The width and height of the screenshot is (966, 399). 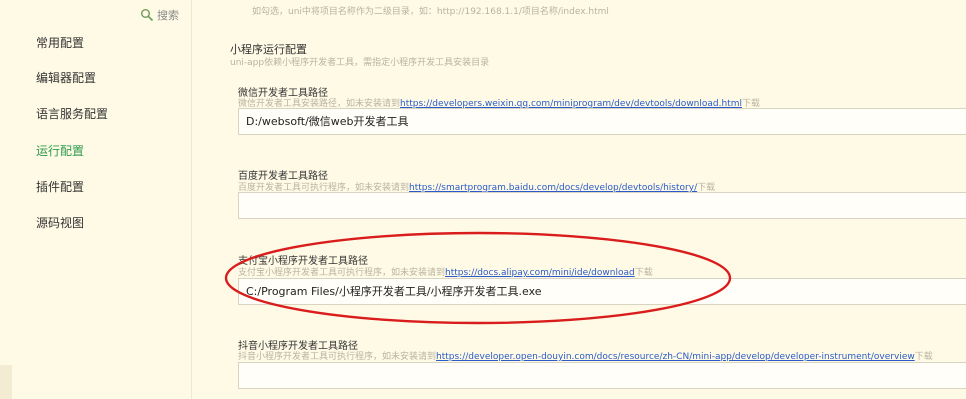 I want to click on field-douyin-desc-text: 抖音小程序开发者工具可执行程序，如未安装请到, so click(x=337, y=357).